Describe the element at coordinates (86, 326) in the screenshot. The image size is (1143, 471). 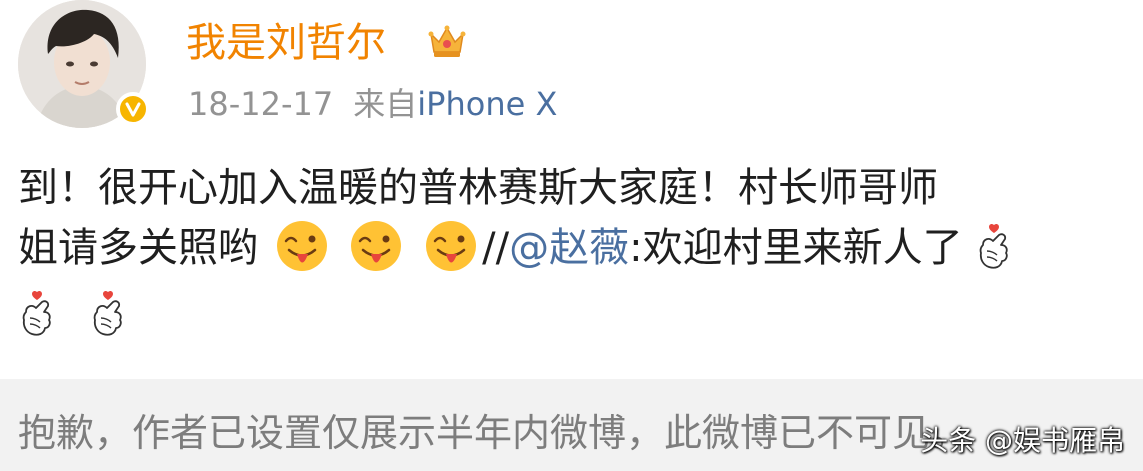
I see `post-body-emoji-line` at that location.